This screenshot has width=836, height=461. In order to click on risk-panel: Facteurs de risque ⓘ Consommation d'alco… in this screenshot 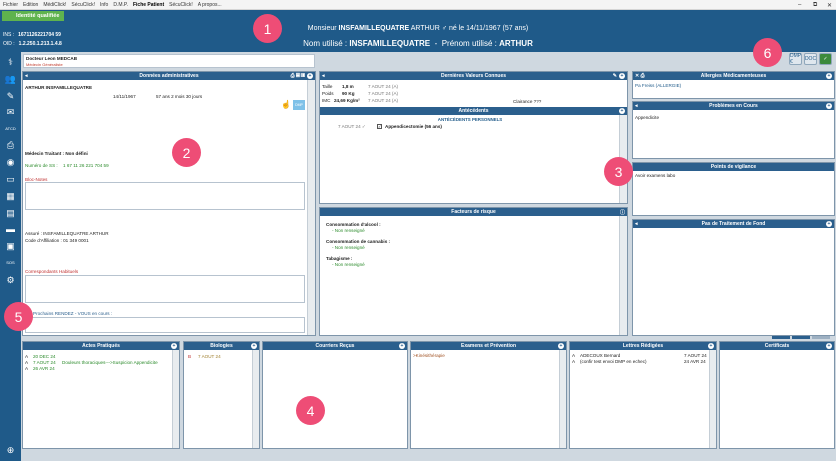, I will do `click(473, 271)`.